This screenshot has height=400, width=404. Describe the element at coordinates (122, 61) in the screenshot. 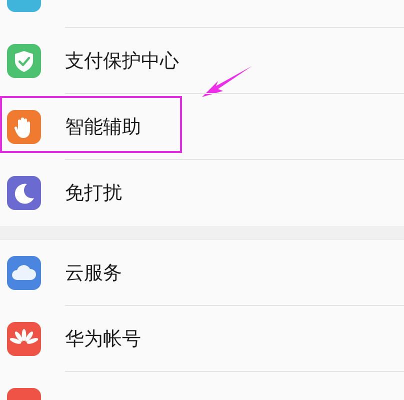

I see `item-label: 支付保护中心` at that location.